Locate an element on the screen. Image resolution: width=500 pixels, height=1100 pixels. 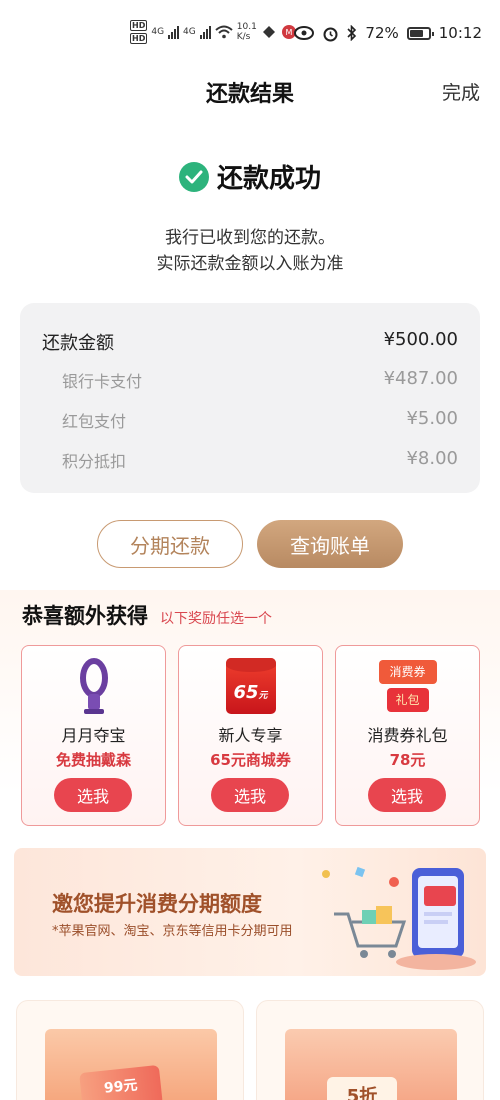
page-title: 还款结果 is located at coordinates (249, 94).